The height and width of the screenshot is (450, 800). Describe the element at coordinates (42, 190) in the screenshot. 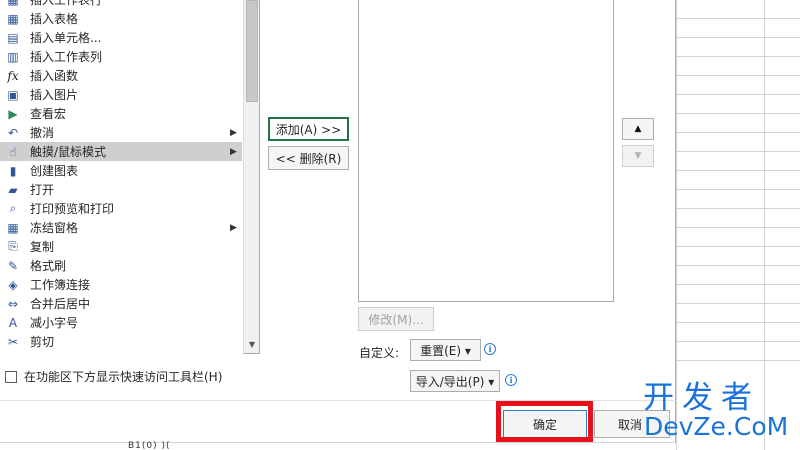

I see `list-item-label: 打开` at that location.